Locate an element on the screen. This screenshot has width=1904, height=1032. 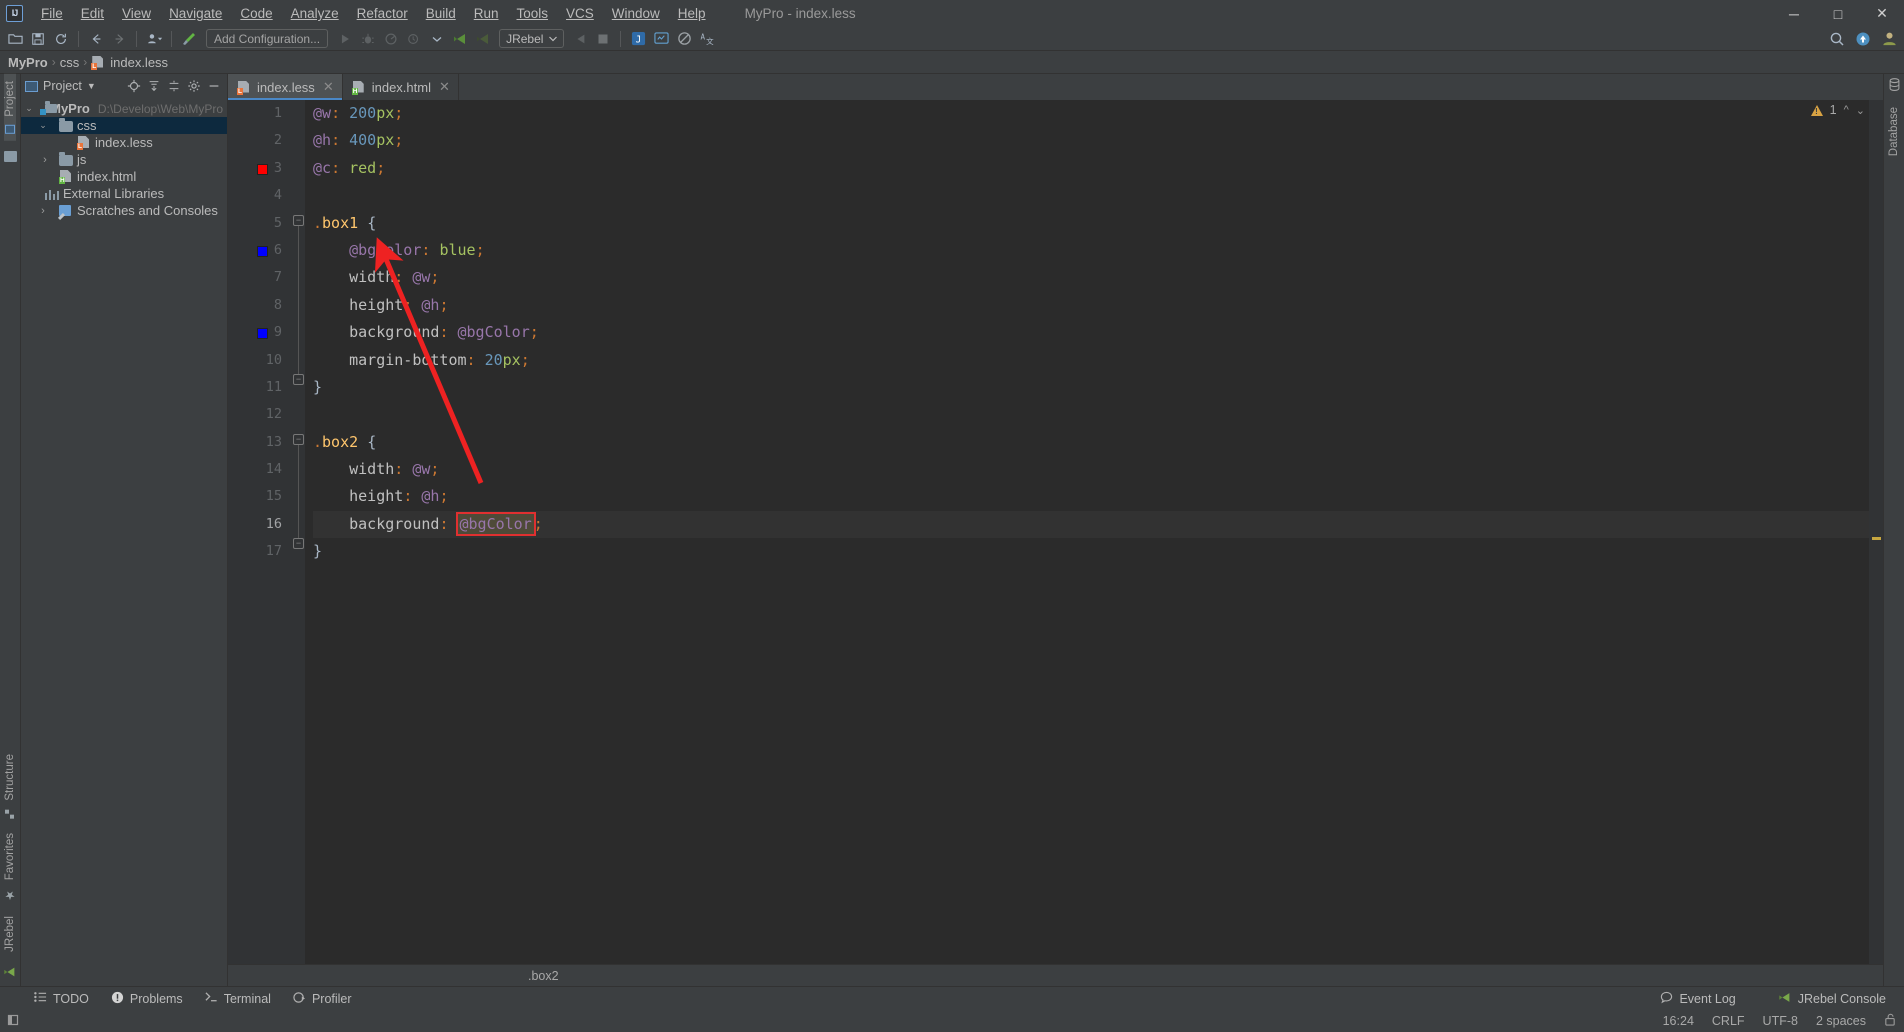
tree-node-css: ⌄ css is located at coordinates (124, 125).